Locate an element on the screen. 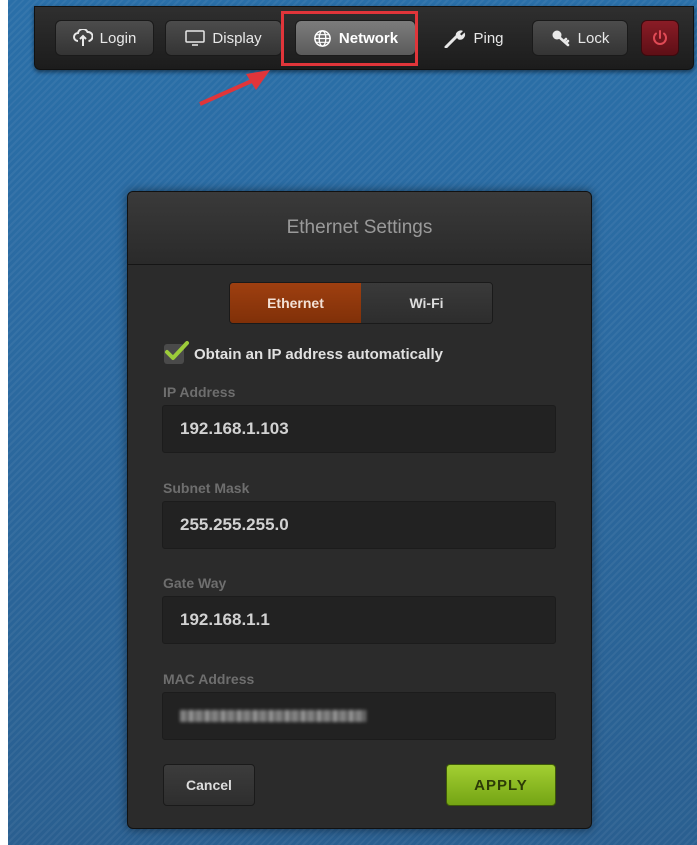 This screenshot has height=845, width=697. cancel-button: Cancel is located at coordinates (209, 785).